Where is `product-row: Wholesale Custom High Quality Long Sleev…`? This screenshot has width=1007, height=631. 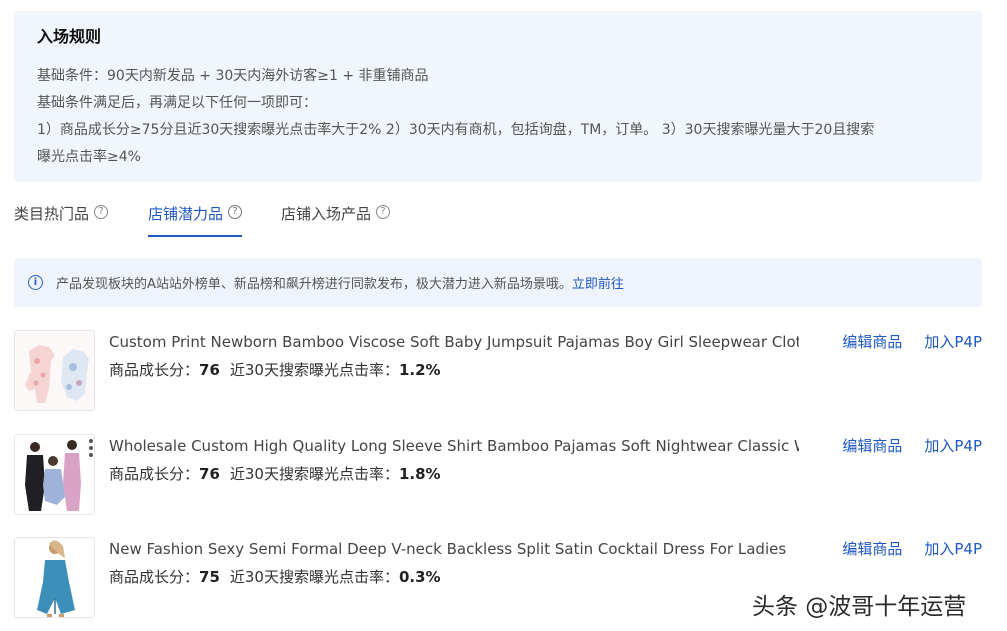 product-row: Wholesale Custom High Quality Long Sleev… is located at coordinates (498, 474).